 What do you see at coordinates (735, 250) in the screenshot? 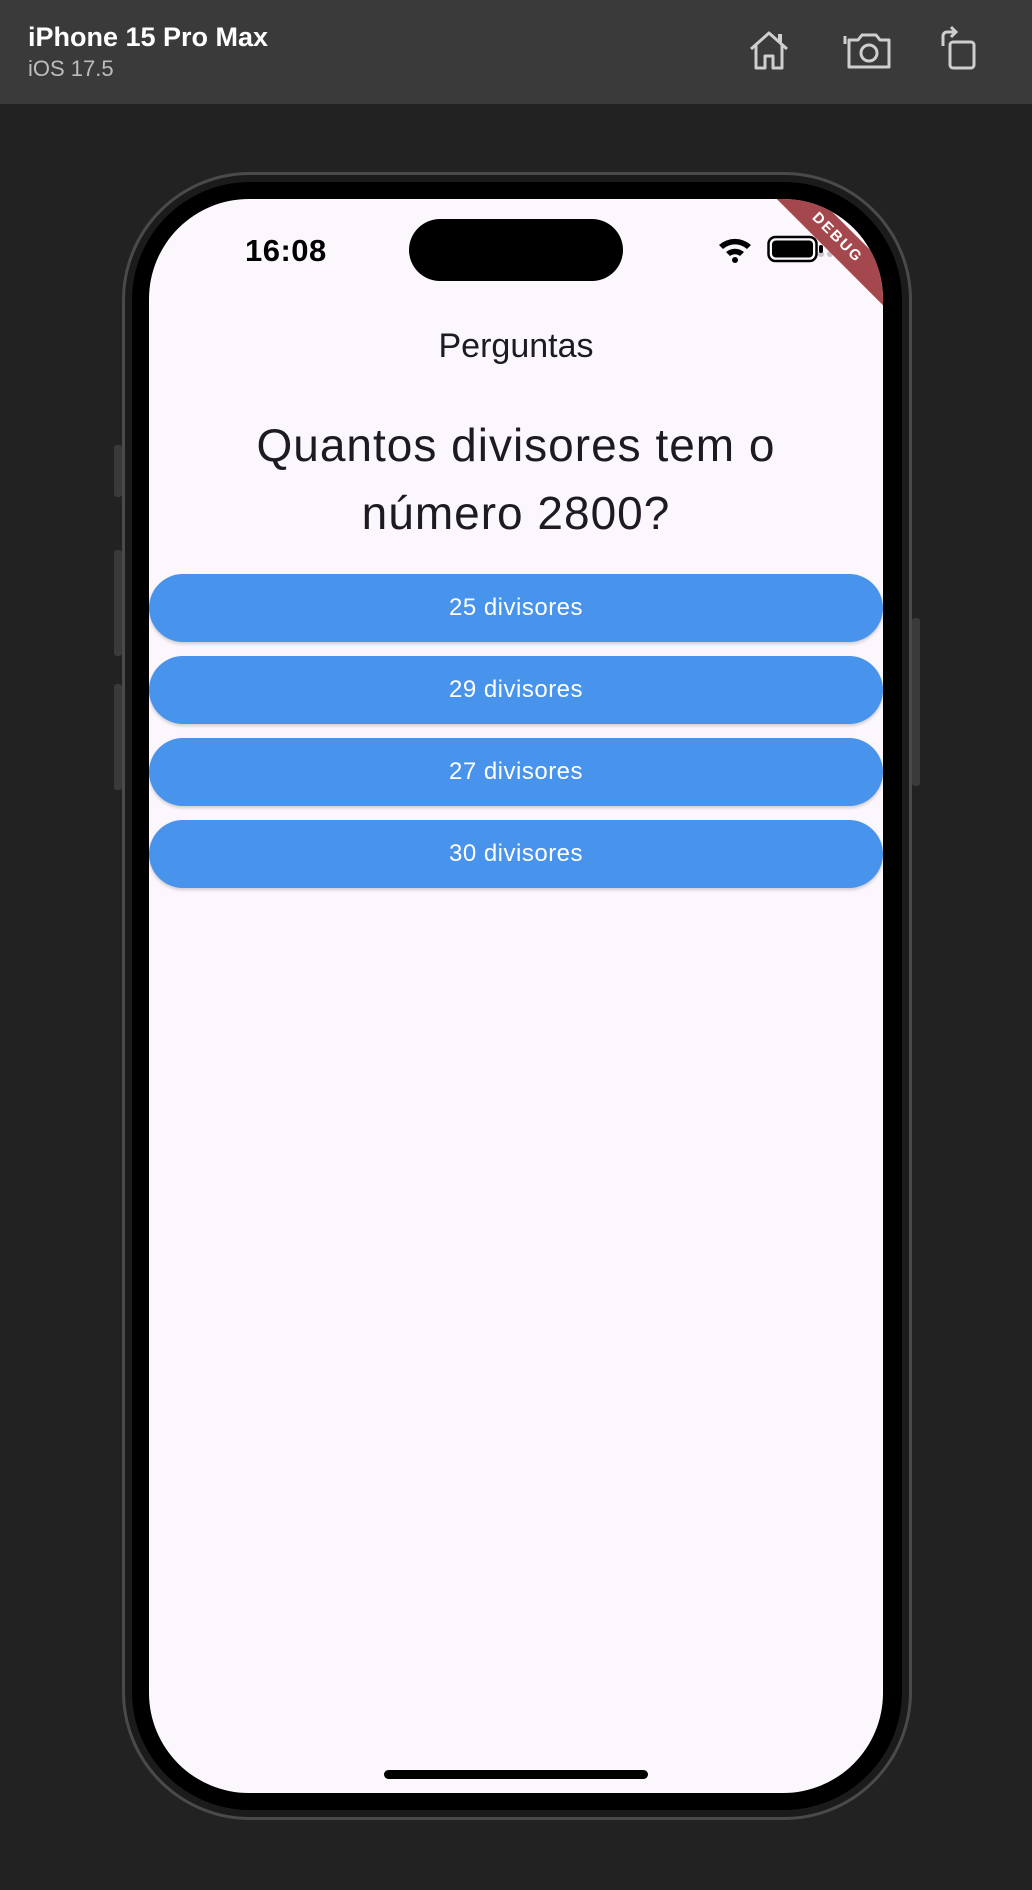
I see `wifi-icon` at bounding box center [735, 250].